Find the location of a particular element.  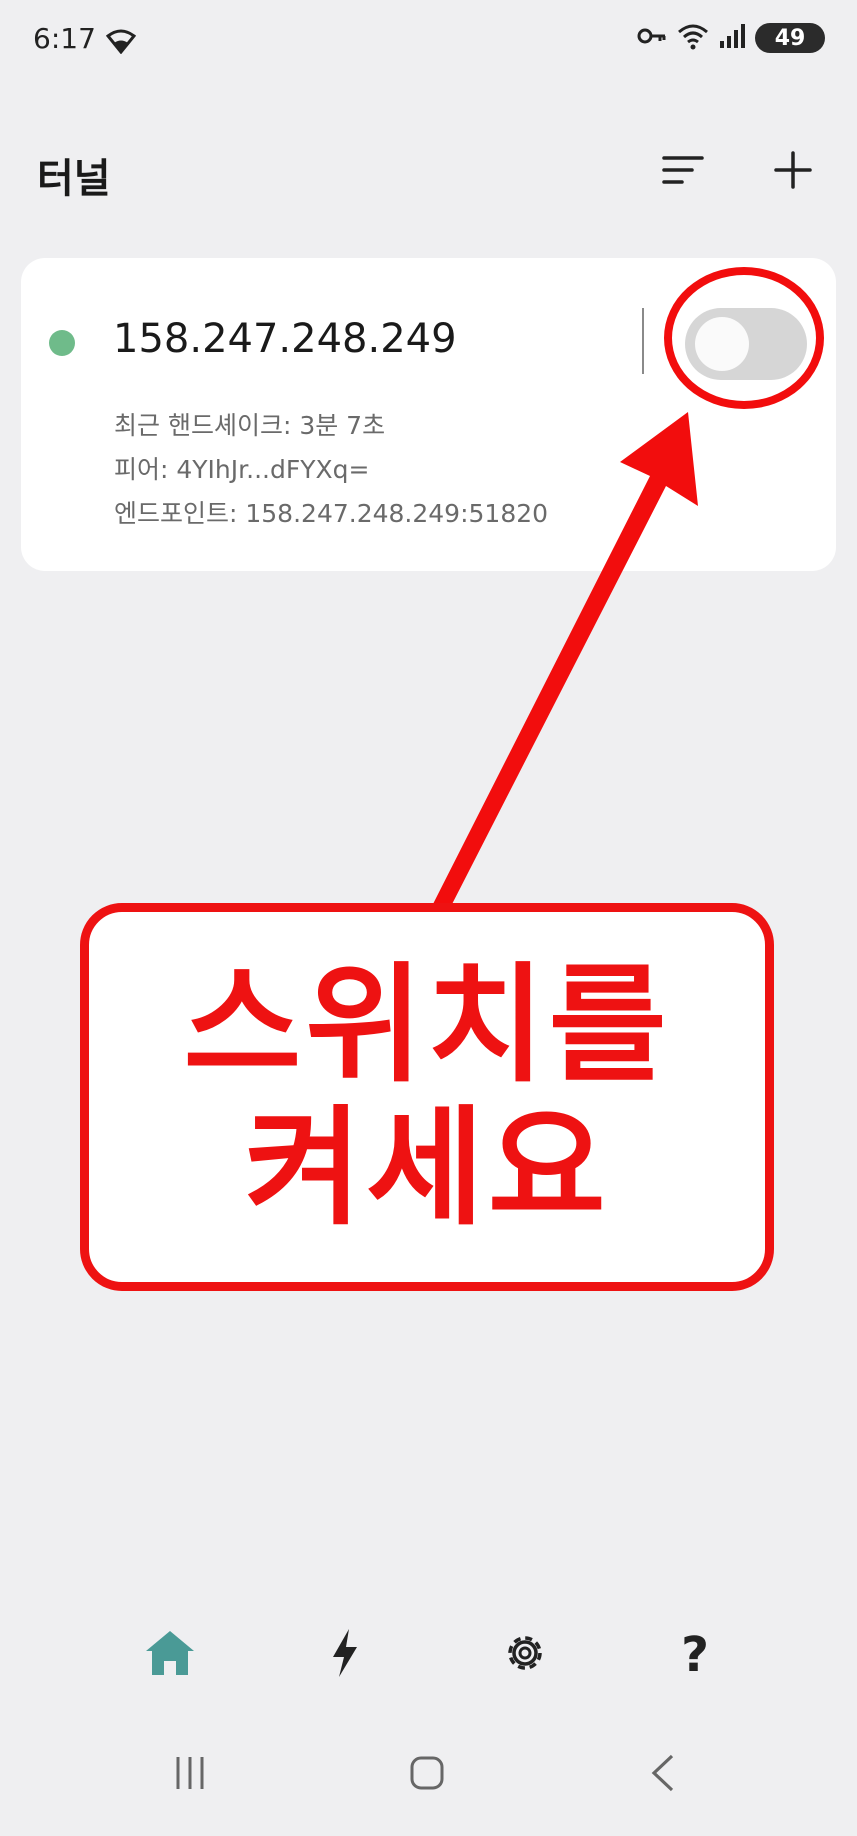

recents-icon is located at coordinates (190, 1775).